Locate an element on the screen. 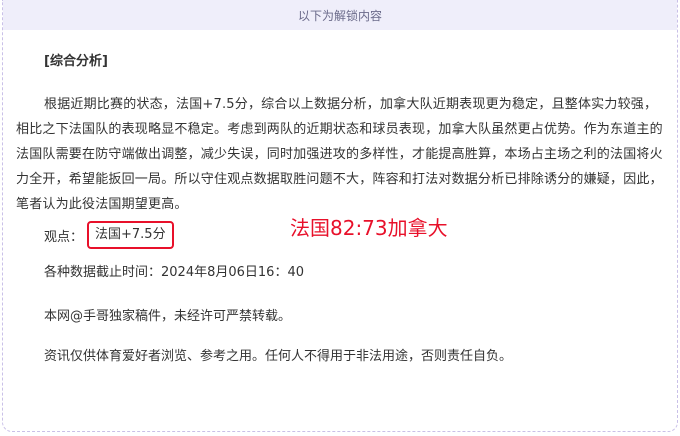 The width and height of the screenshot is (680, 436). score-annotation: 法国82:73加拿大 is located at coordinates (369, 228).